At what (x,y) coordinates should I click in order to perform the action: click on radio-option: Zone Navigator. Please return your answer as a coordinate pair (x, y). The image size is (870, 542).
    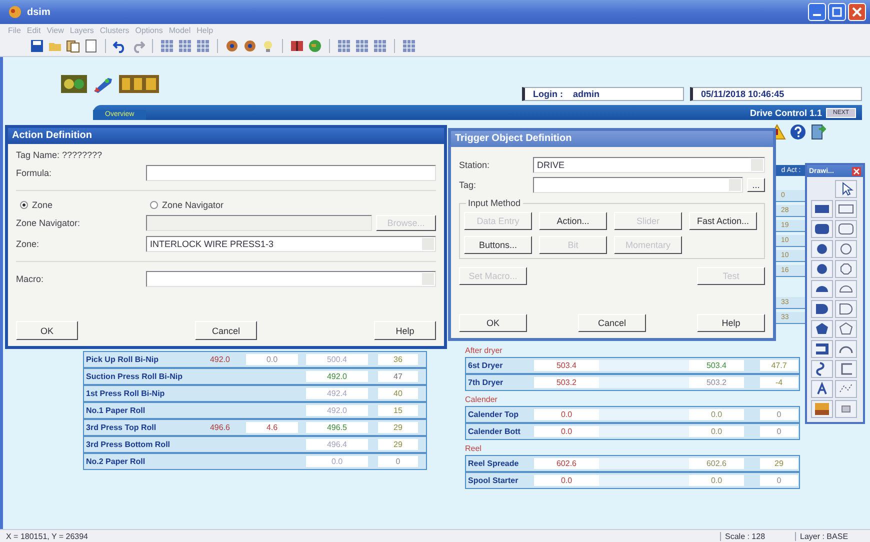
    Looking at the image, I should click on (213, 205).